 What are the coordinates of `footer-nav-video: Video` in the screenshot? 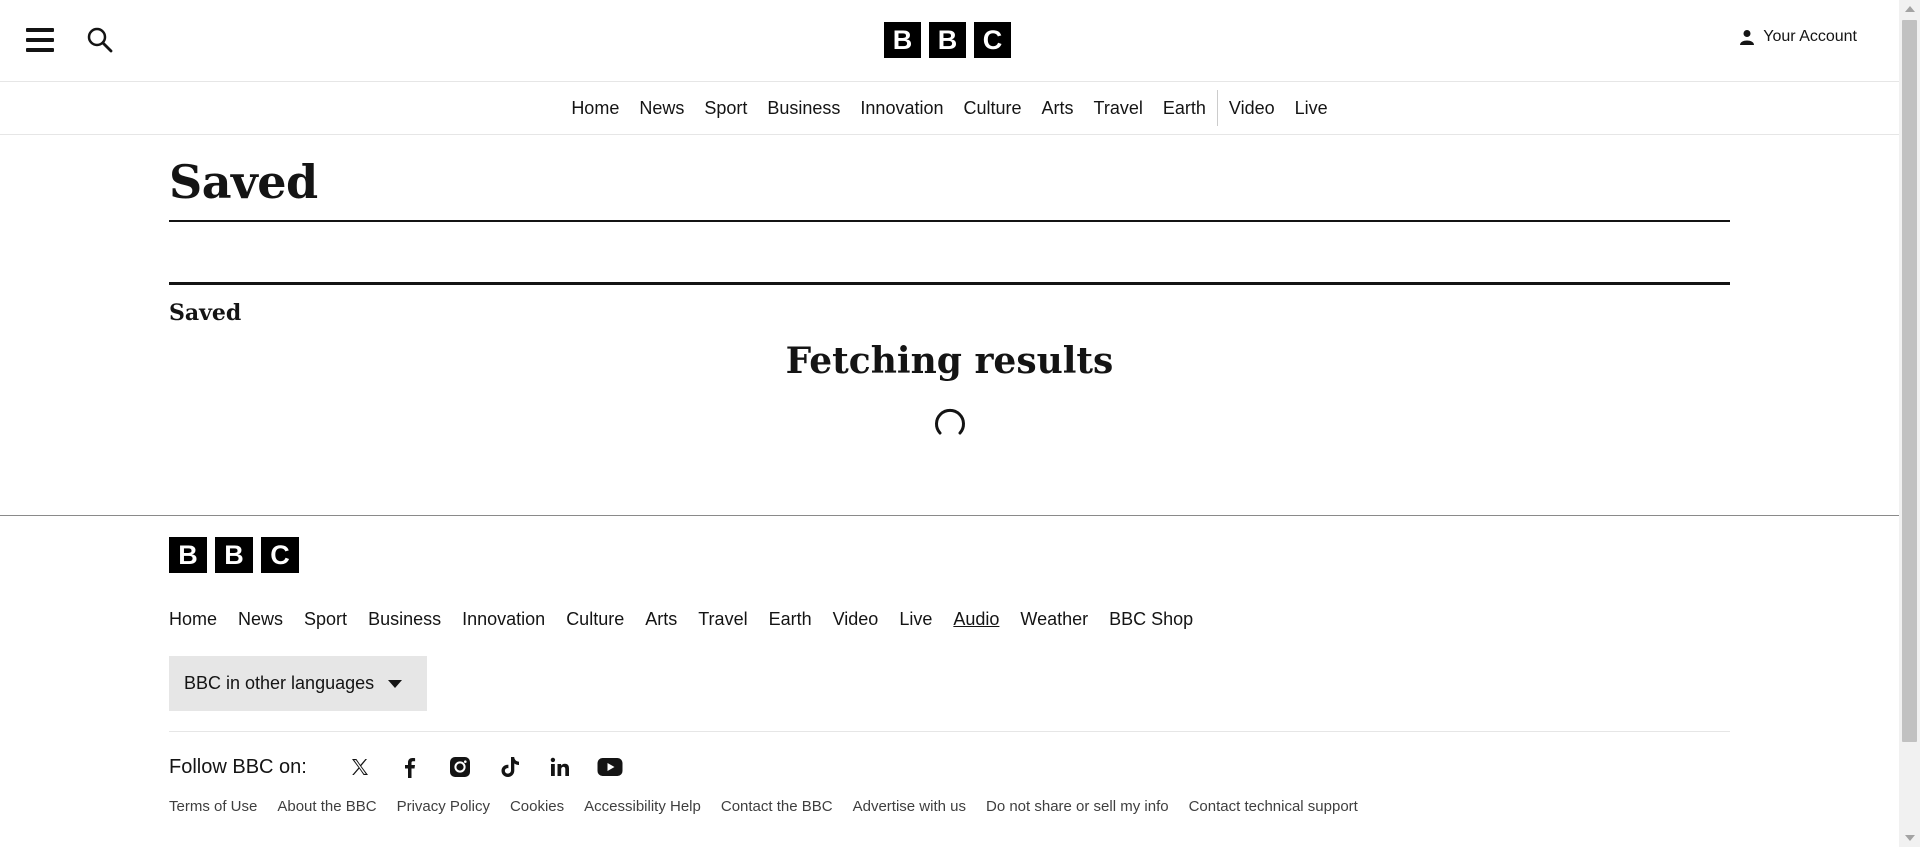 It's located at (856, 619).